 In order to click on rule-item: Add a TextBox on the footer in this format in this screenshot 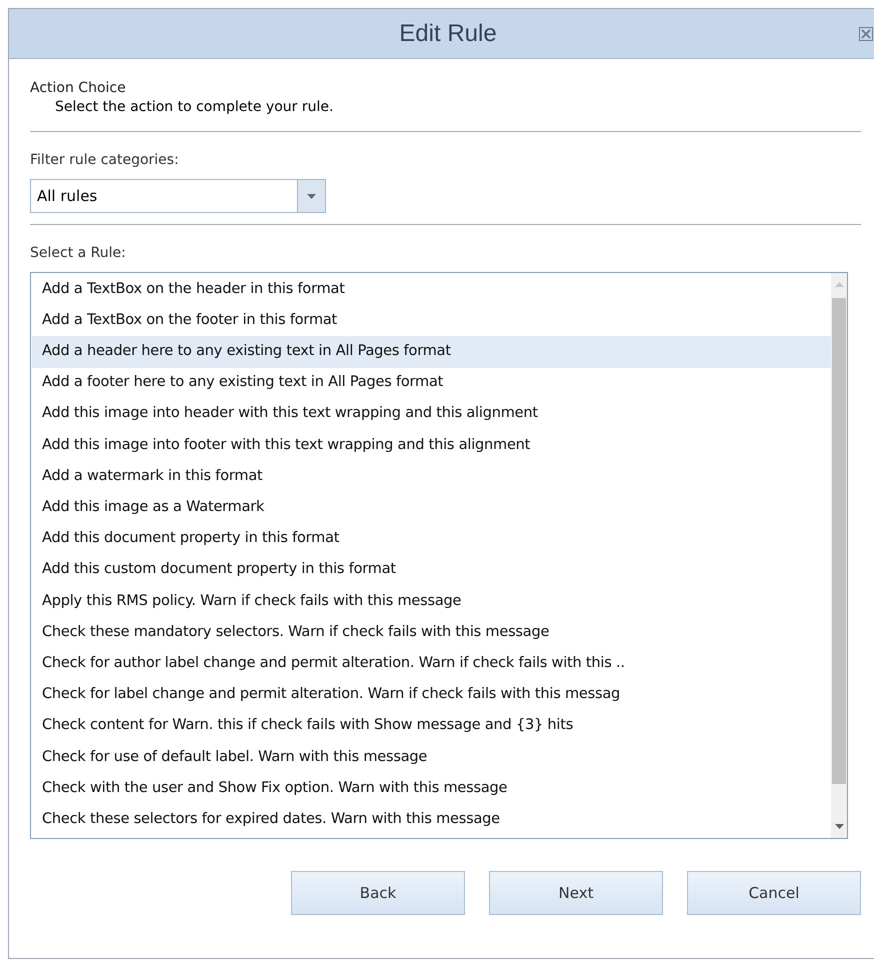, I will do `click(431, 320)`.